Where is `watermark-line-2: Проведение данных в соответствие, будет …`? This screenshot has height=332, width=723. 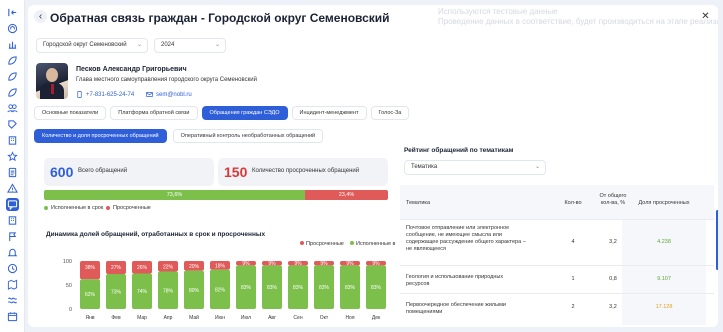
watermark-line-2: Проведение данных в соответствие, будет … is located at coordinates (578, 21).